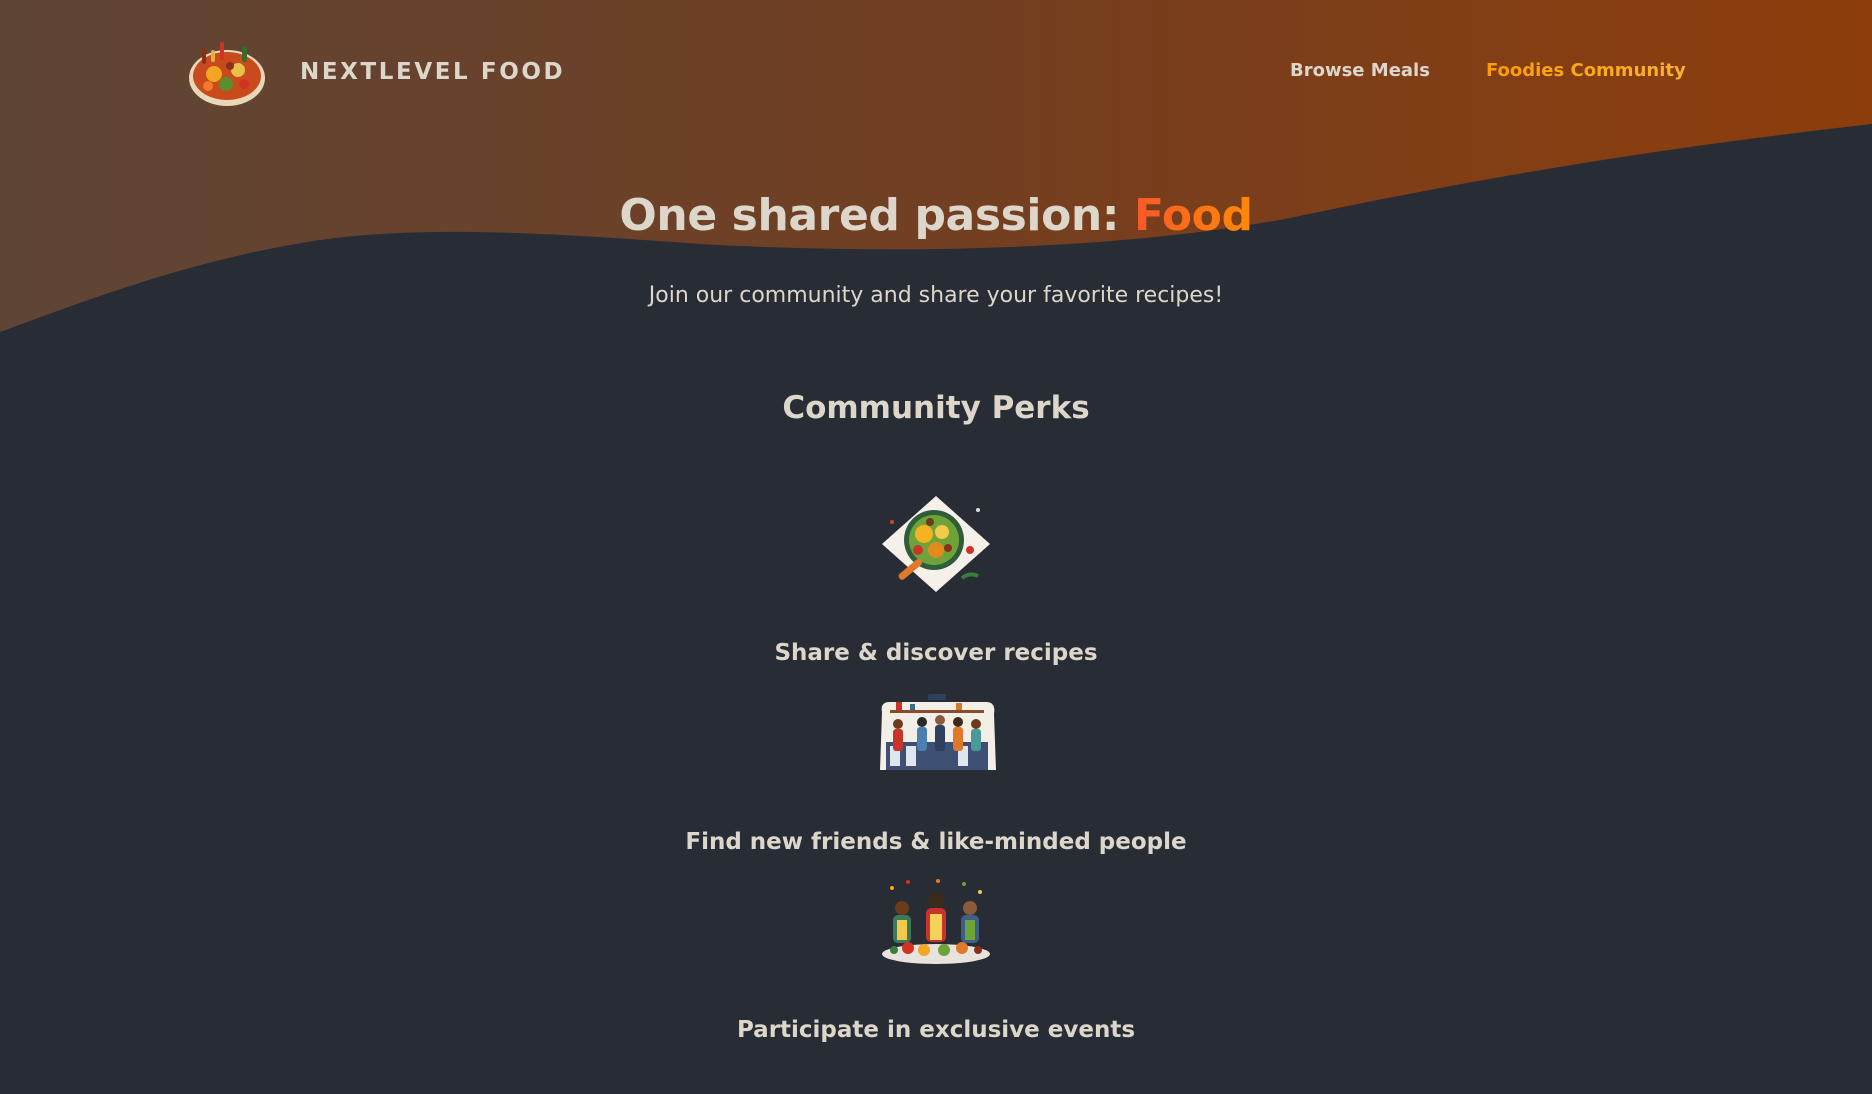 The image size is (1872, 1094). I want to click on perks-title: Community Perks, so click(936, 408).